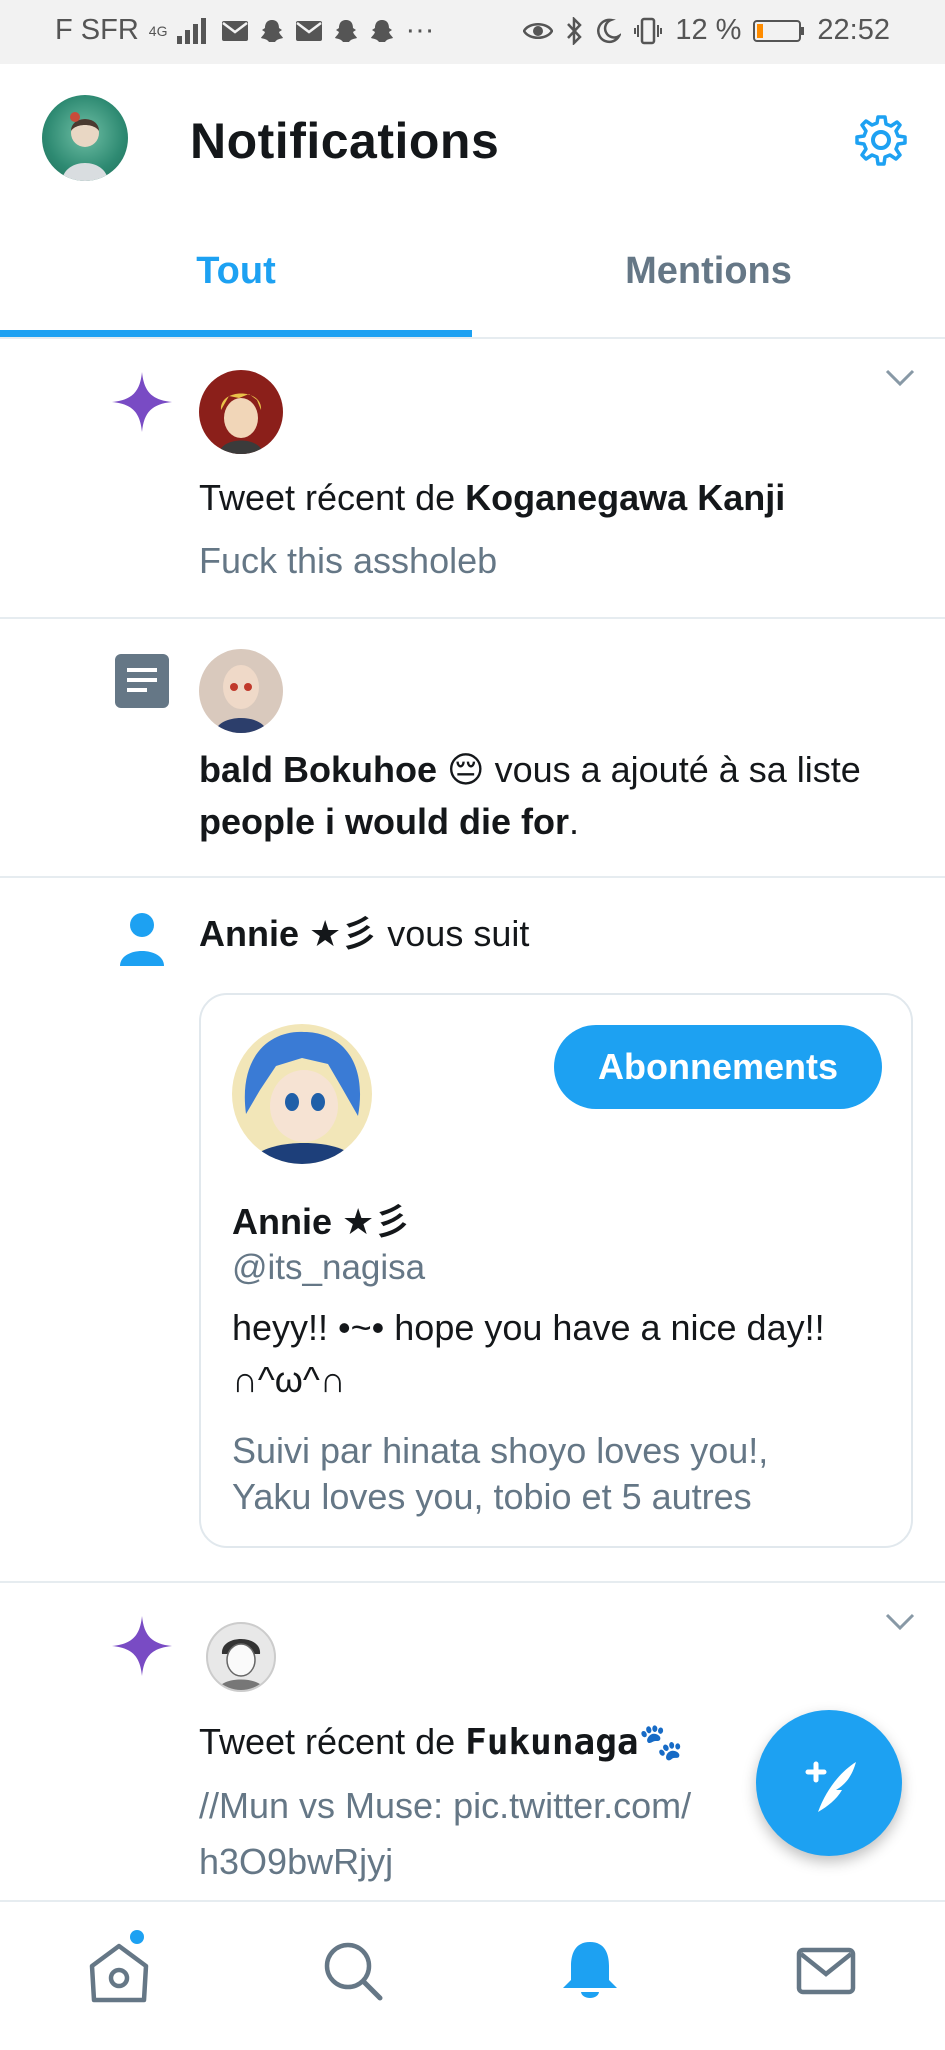  What do you see at coordinates (453, 933) in the screenshot?
I see `notification-action: vous suit` at bounding box center [453, 933].